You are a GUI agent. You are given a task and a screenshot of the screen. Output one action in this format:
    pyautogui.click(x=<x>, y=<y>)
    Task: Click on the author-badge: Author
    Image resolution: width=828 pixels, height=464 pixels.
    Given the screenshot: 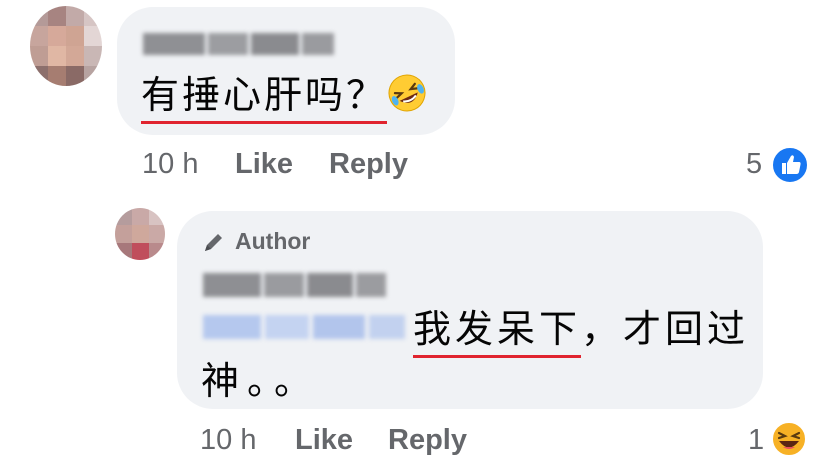 What is the action you would take?
    pyautogui.click(x=273, y=241)
    